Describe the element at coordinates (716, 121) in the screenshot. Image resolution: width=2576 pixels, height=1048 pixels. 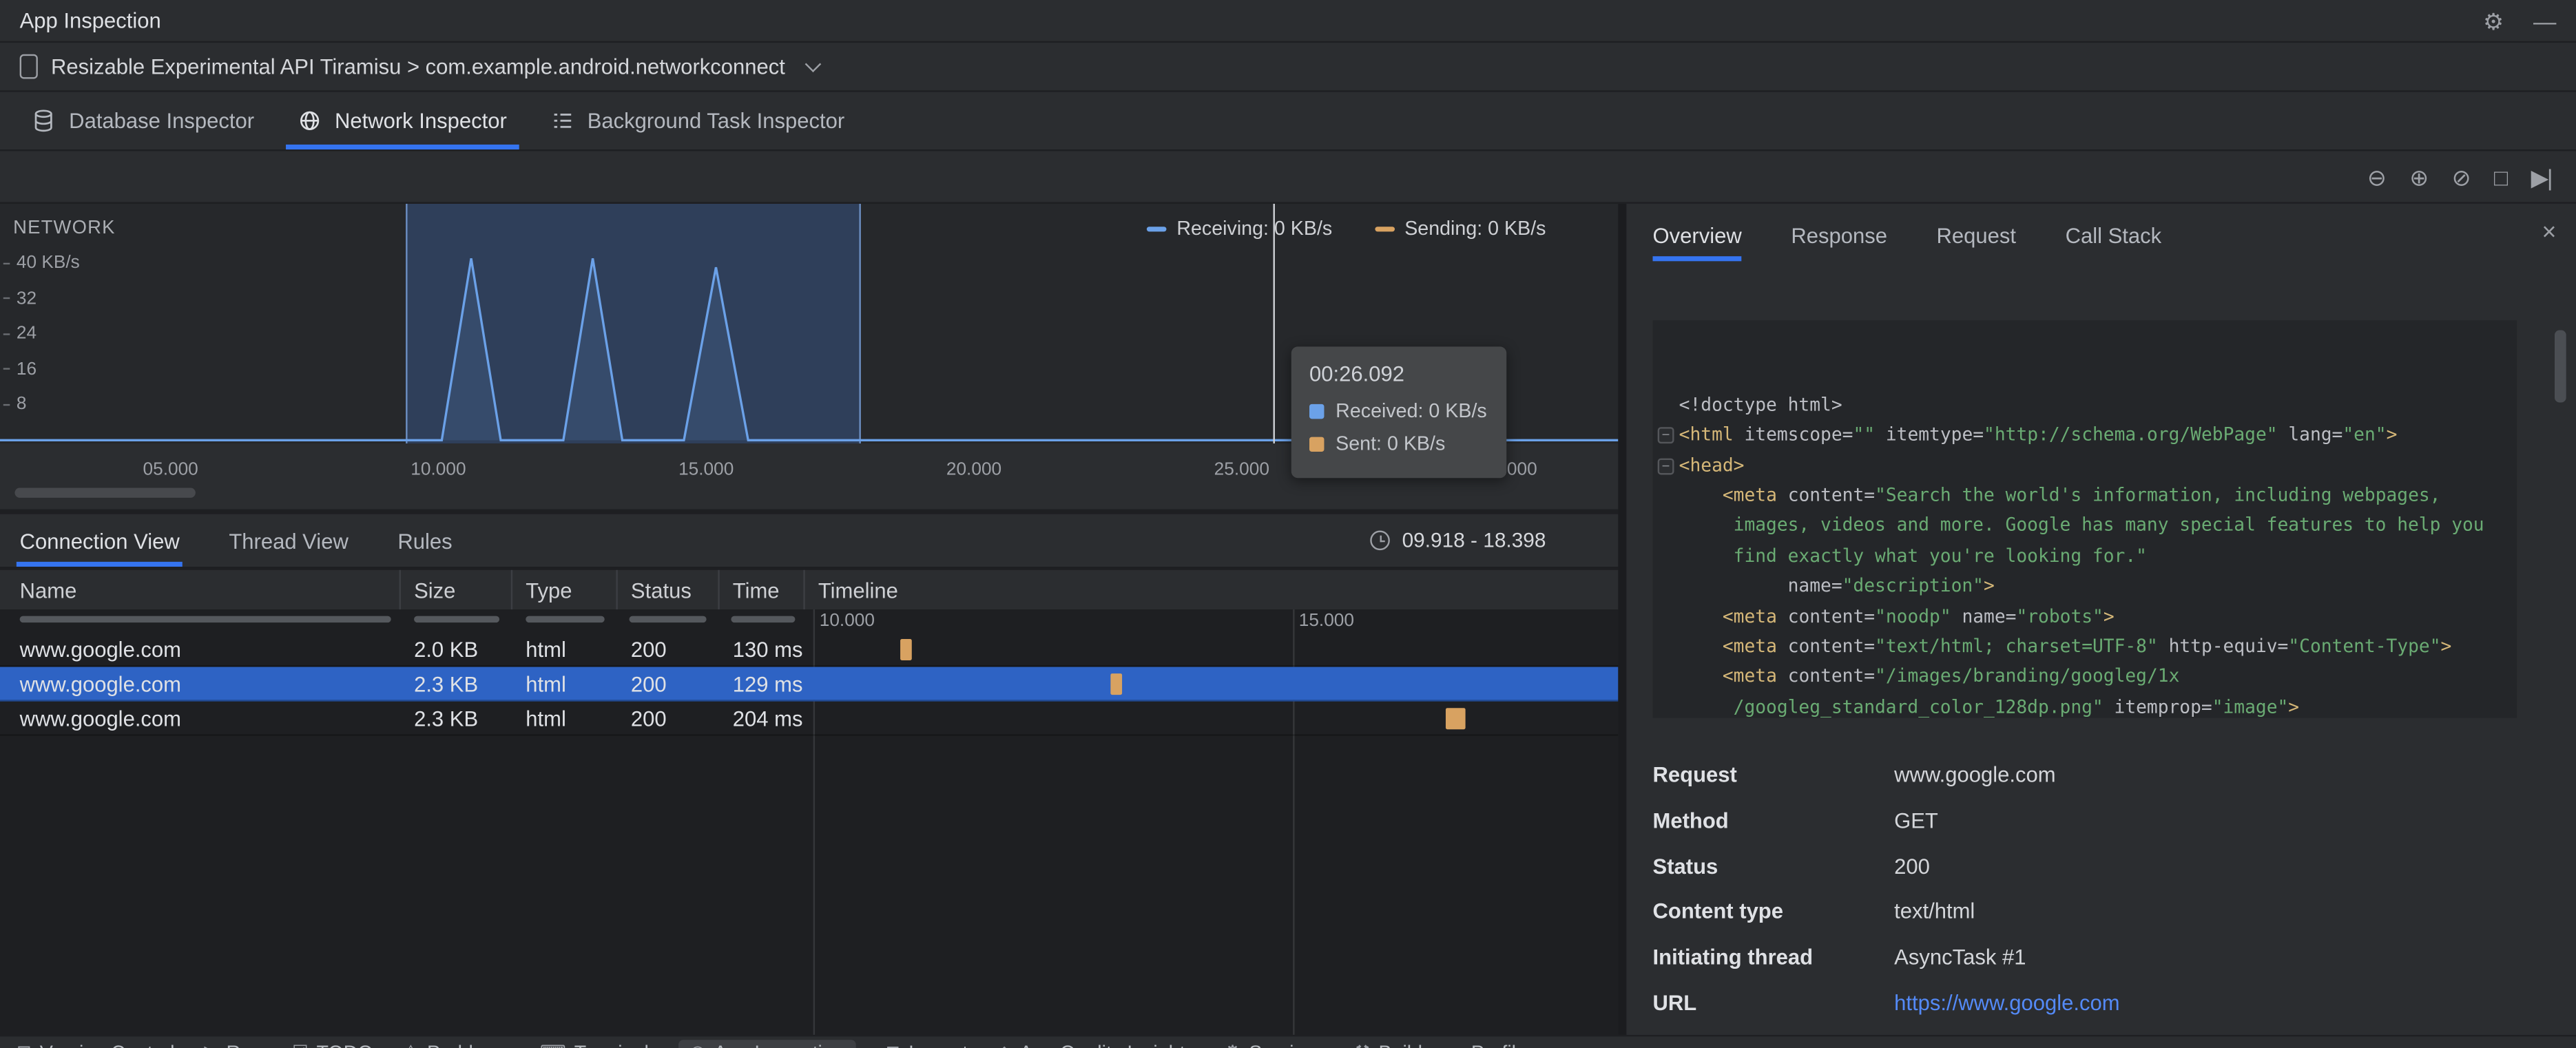
I see `tab-label: Background Task Inspector` at that location.